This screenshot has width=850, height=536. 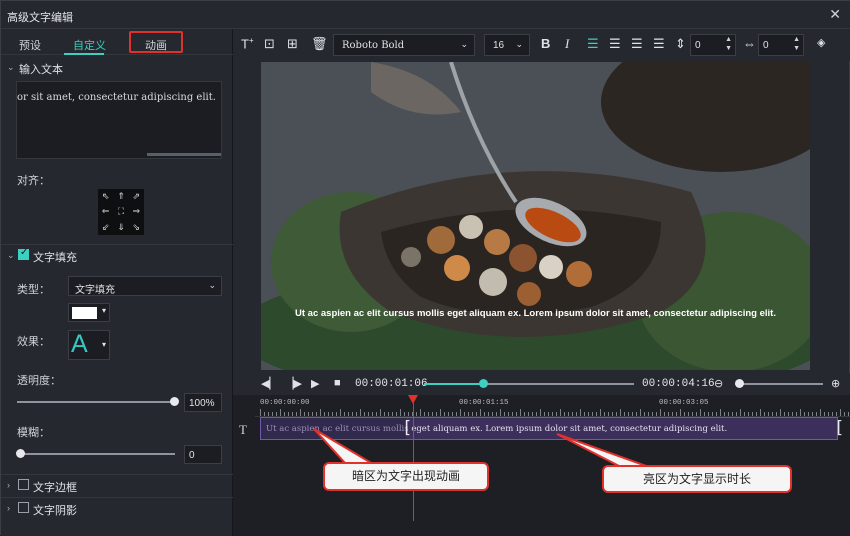 I want to click on bold-button: B, so click(x=545, y=43).